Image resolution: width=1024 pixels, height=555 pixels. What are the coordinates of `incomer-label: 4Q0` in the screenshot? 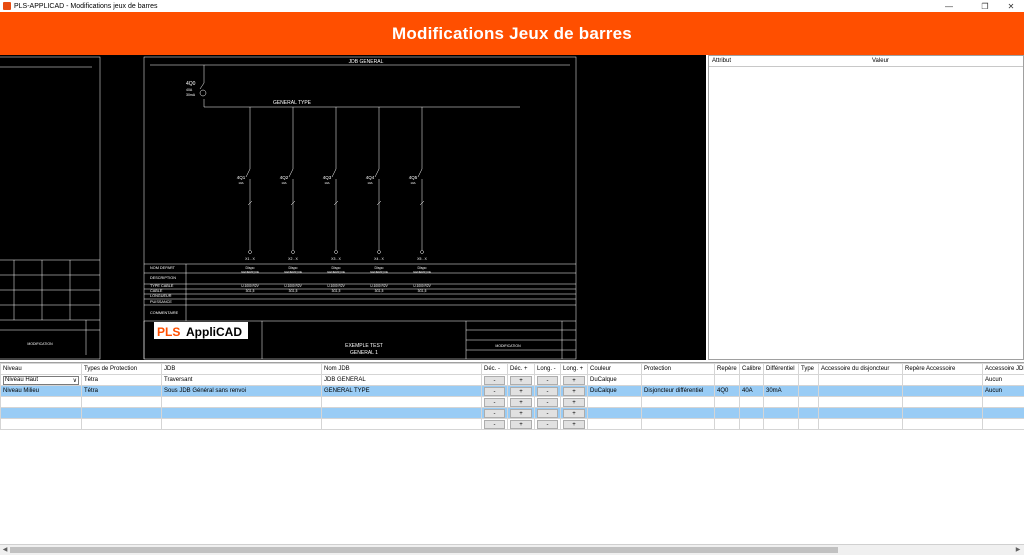 It's located at (191, 84).